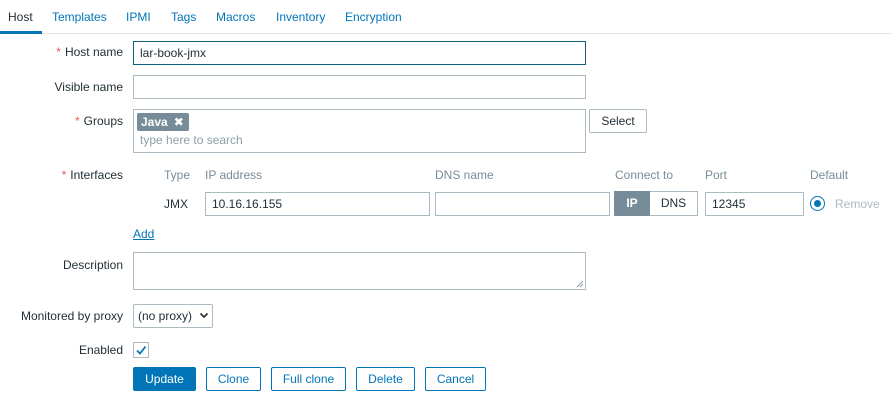 The width and height of the screenshot is (892, 402). What do you see at coordinates (138, 17) in the screenshot?
I see `tab-ipmi: IPMI` at bounding box center [138, 17].